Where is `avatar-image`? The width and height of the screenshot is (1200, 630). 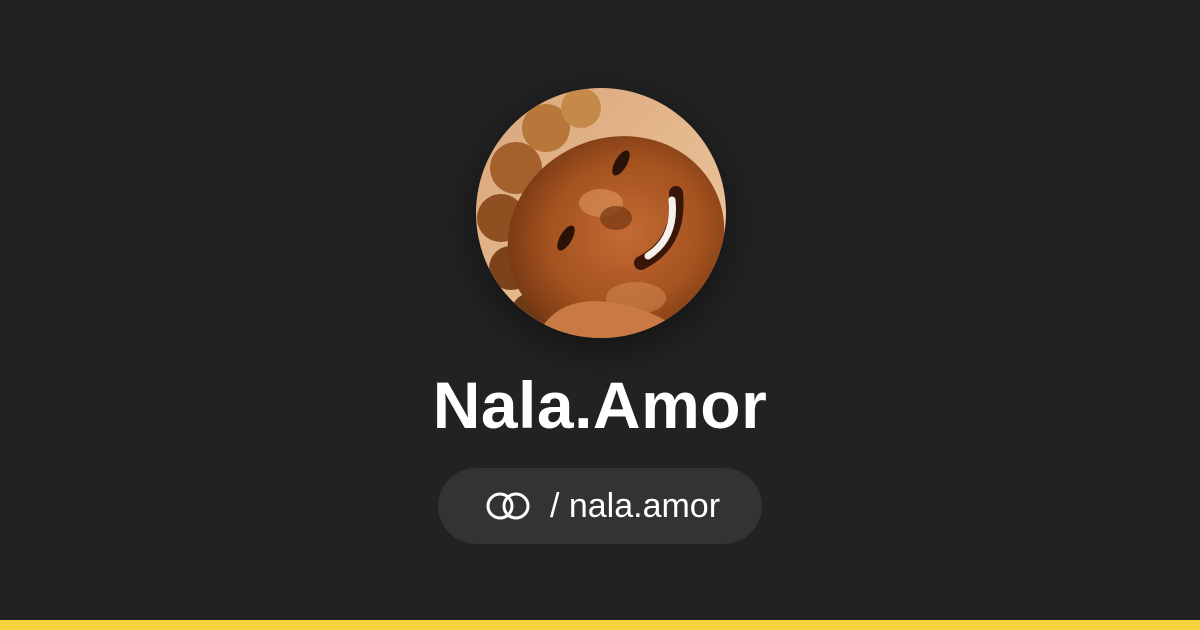
avatar-image is located at coordinates (601, 213).